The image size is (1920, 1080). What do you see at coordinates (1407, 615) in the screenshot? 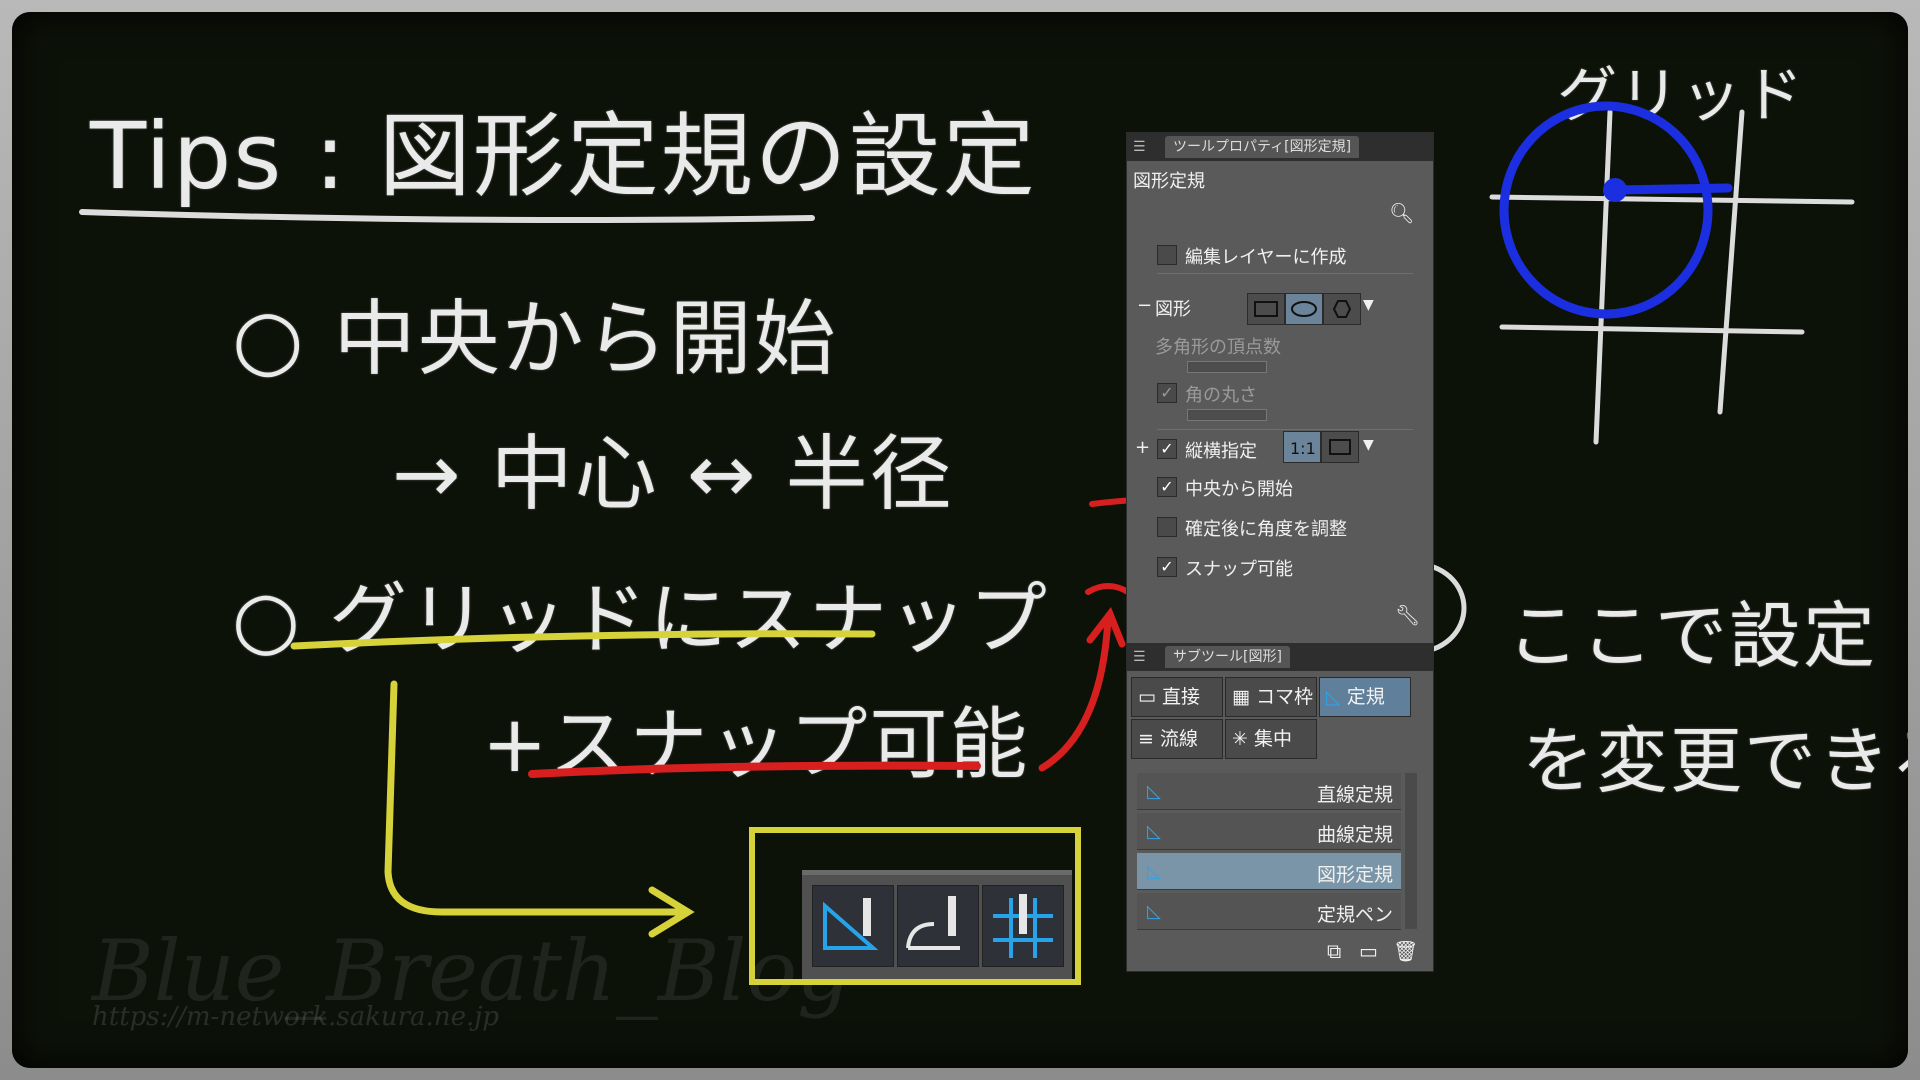
I see `wrench-icon: 🔧︎` at bounding box center [1407, 615].